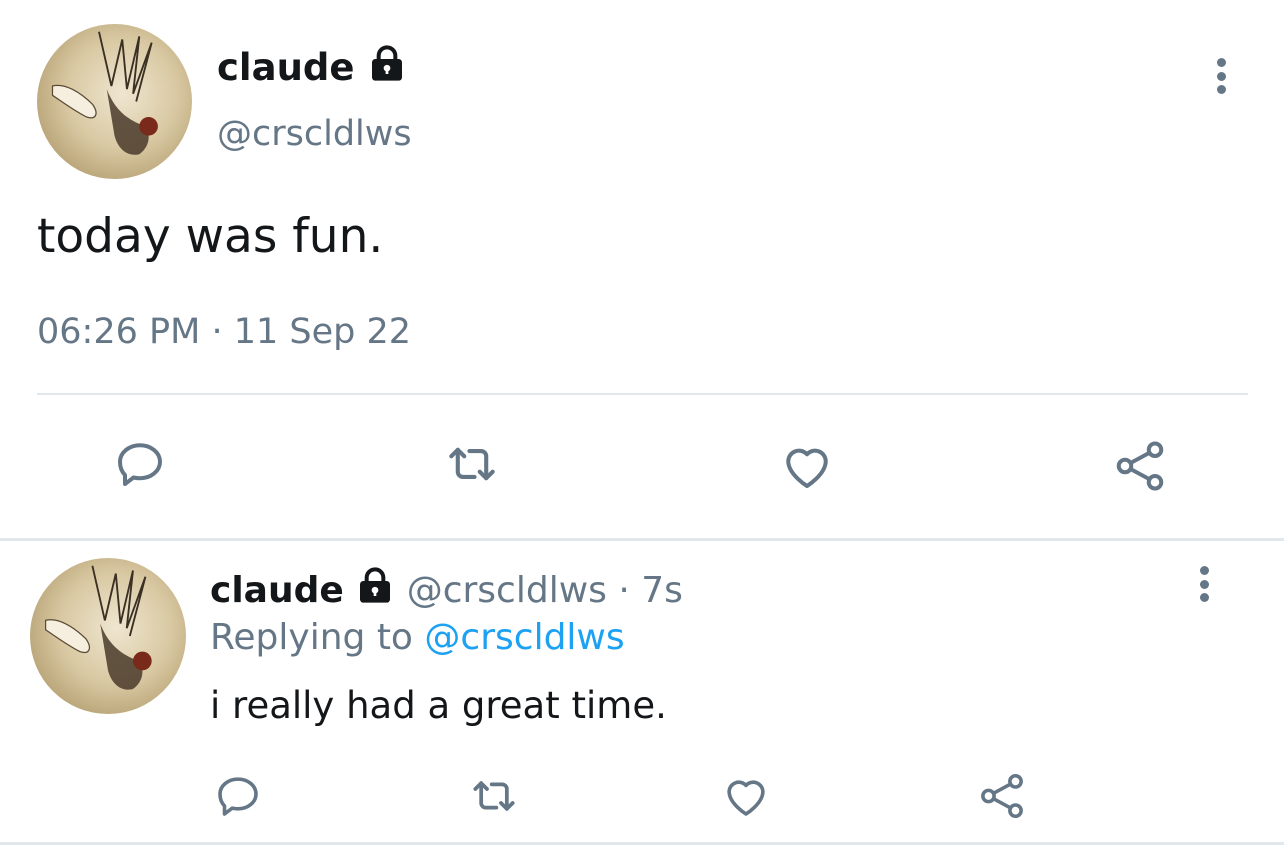 The height and width of the screenshot is (846, 1284). What do you see at coordinates (438, 705) in the screenshot?
I see `reply-text: i really had a great time.` at bounding box center [438, 705].